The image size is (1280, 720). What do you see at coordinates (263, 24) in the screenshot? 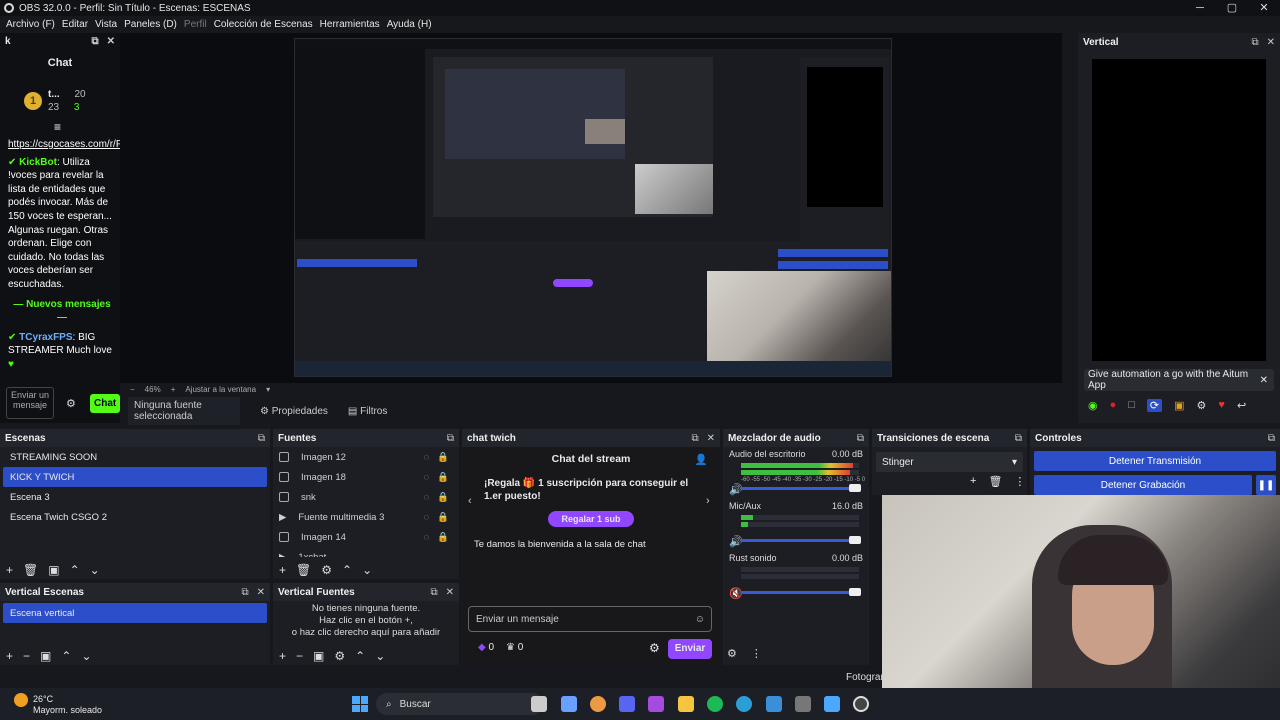
I see `menu-coleccion: Colección de Escenas` at bounding box center [263, 24].